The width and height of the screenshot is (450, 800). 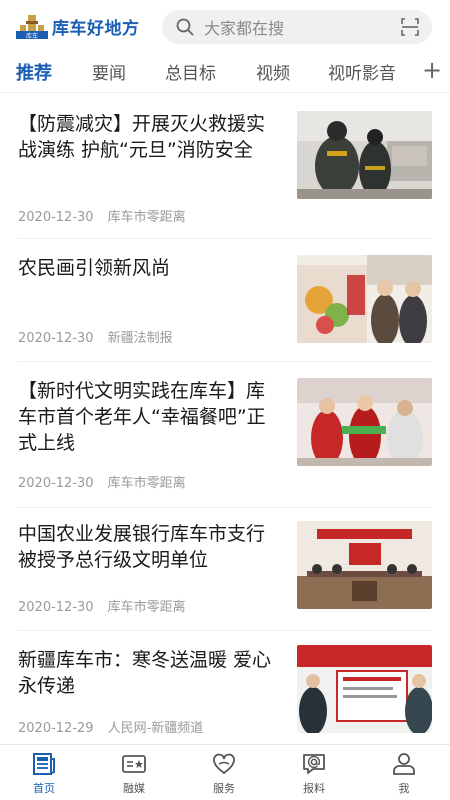 I want to click on nav-services: 服务, so click(x=224, y=773).